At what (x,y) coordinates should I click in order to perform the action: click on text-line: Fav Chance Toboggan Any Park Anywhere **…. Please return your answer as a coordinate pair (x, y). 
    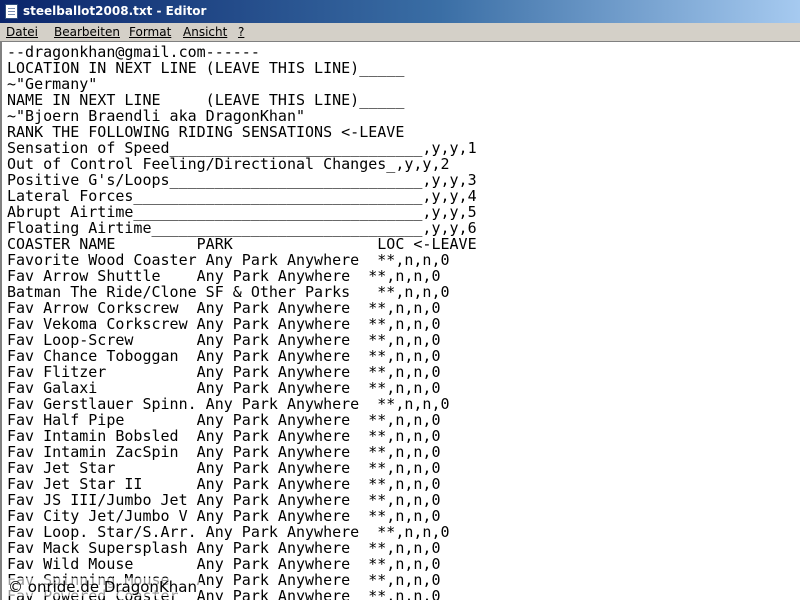
    Looking at the image, I should click on (242, 356).